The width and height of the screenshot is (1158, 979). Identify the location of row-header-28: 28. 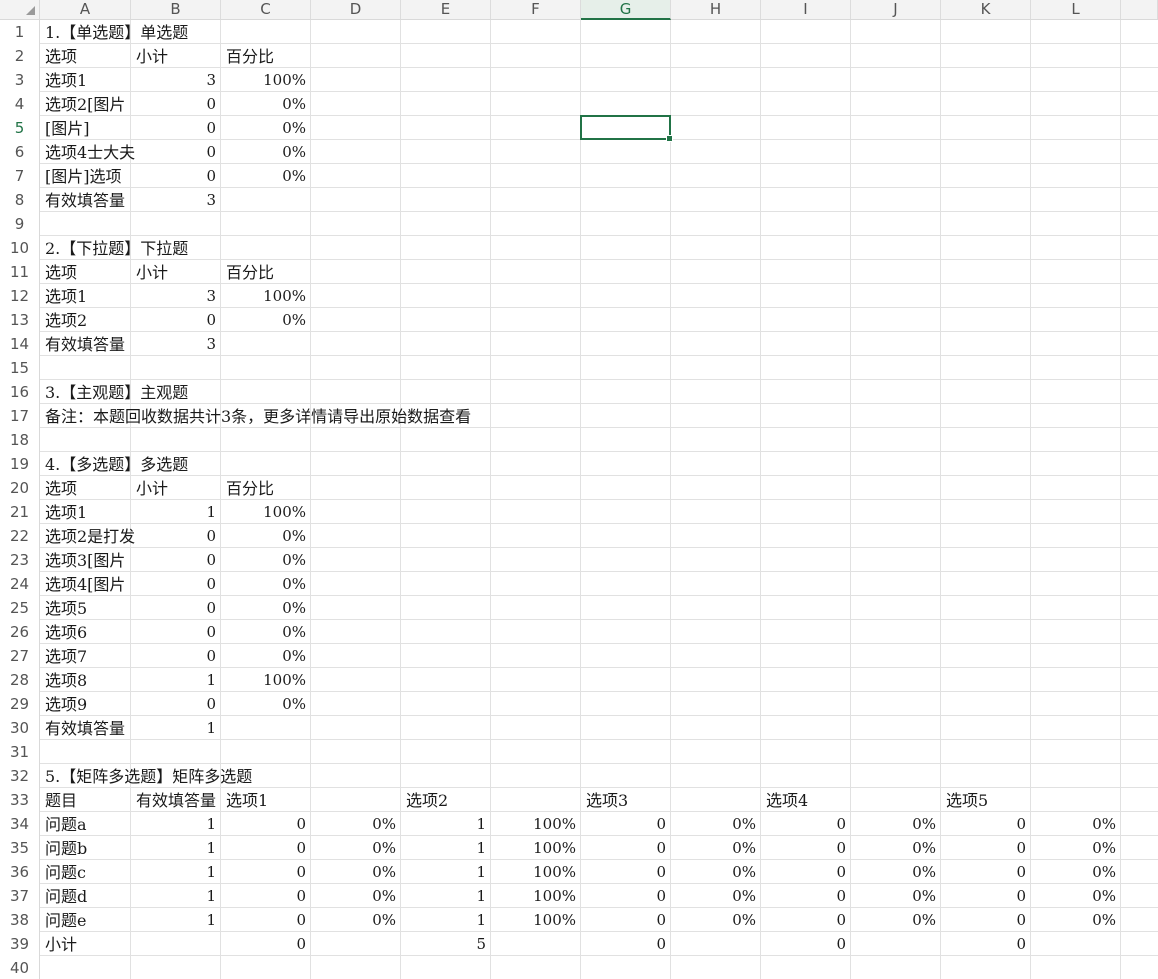
(20, 680).